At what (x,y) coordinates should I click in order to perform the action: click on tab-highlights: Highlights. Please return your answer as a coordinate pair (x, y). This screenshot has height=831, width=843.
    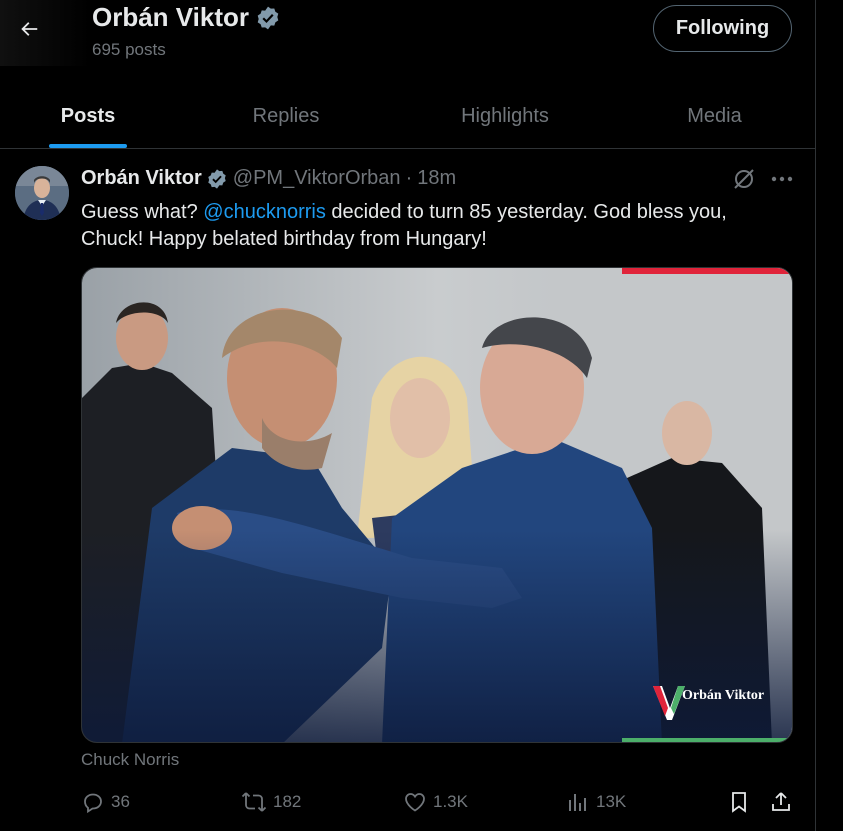
    Looking at the image, I should click on (505, 116).